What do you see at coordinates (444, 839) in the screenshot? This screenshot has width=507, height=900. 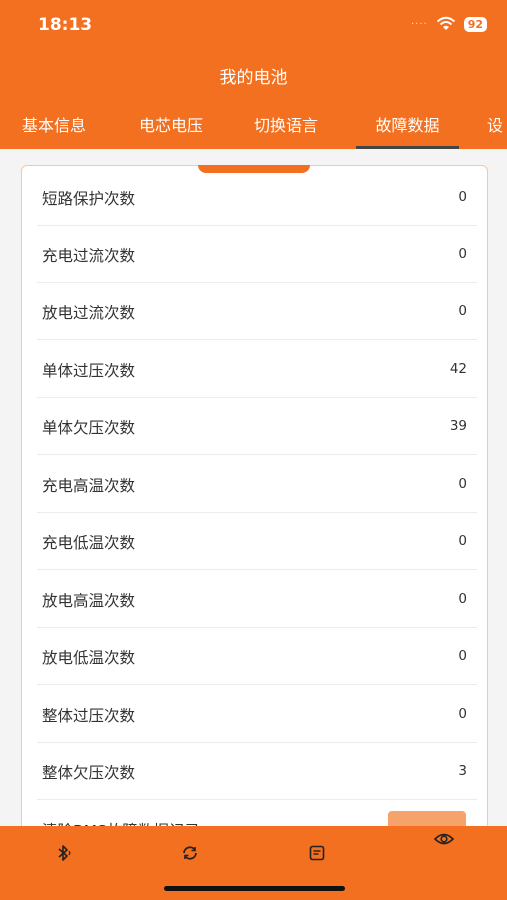 I see `eye-icon` at bounding box center [444, 839].